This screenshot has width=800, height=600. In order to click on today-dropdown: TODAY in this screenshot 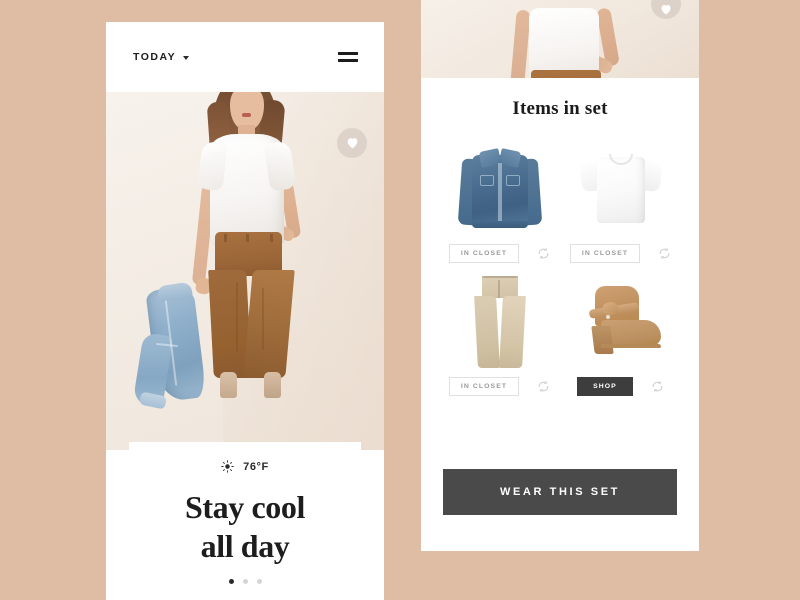, I will do `click(161, 57)`.